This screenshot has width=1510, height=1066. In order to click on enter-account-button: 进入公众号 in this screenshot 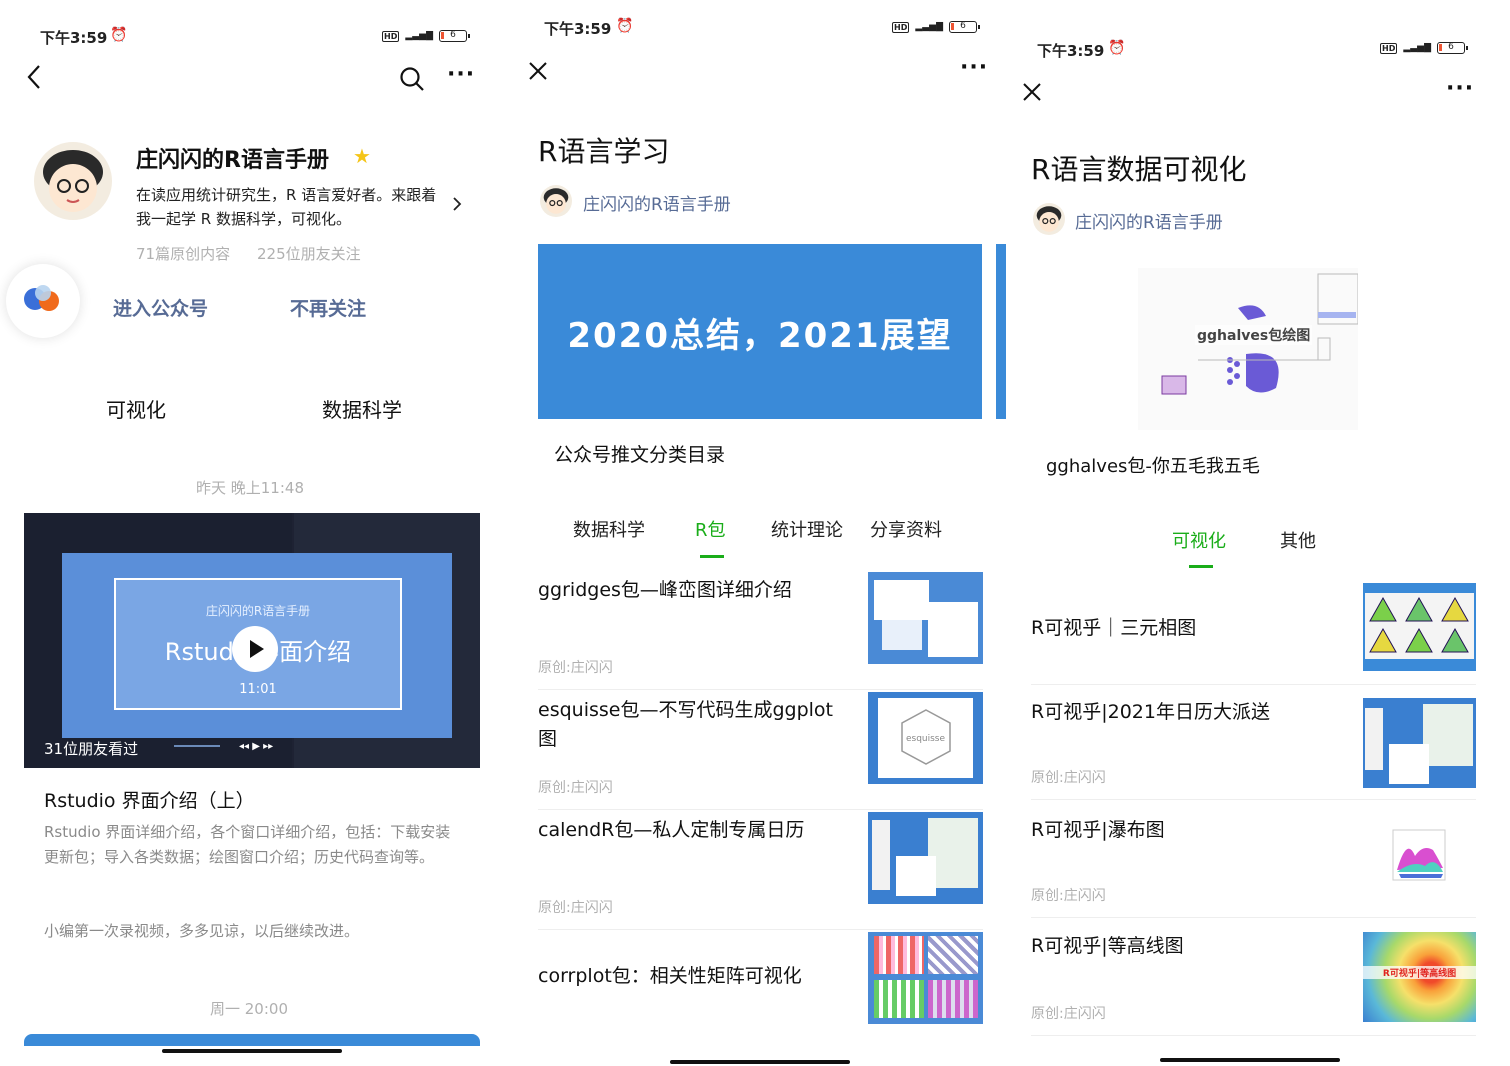, I will do `click(160, 307)`.